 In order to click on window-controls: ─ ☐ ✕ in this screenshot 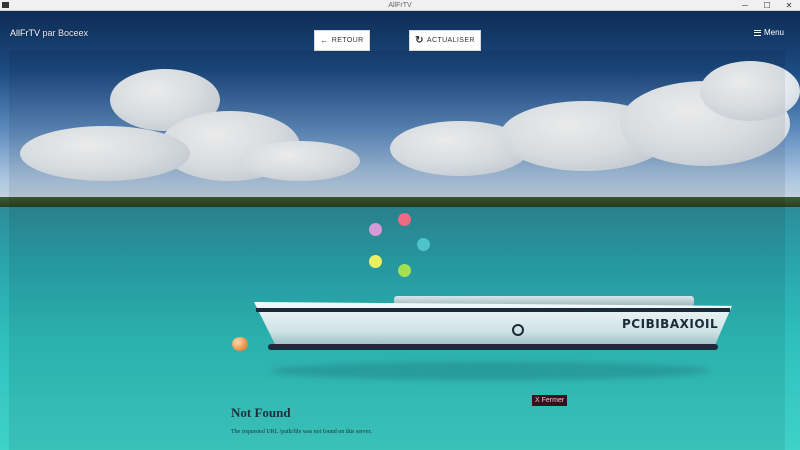, I will do `click(767, 5)`.